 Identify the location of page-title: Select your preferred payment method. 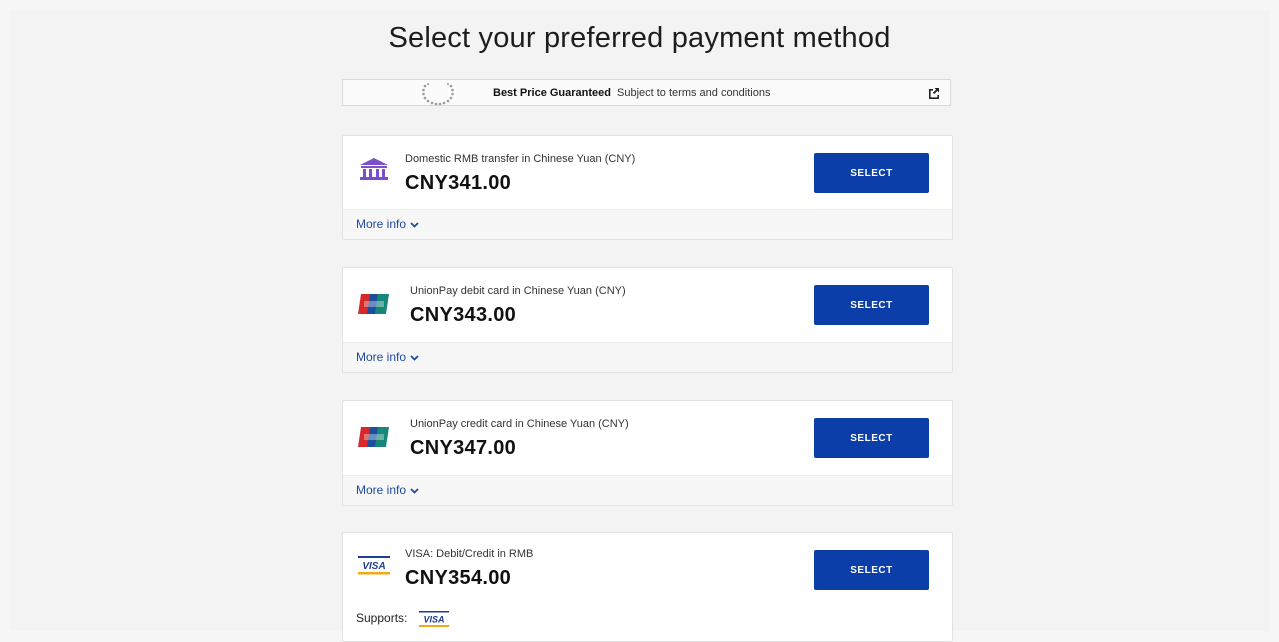
(639, 38).